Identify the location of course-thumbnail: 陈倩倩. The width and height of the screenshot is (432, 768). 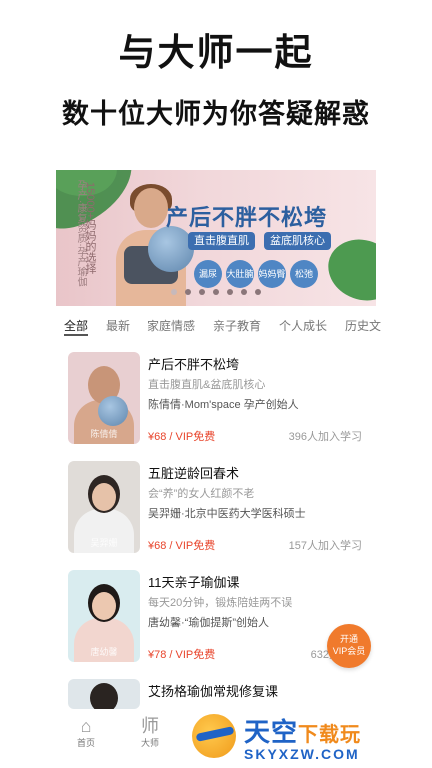
(104, 398).